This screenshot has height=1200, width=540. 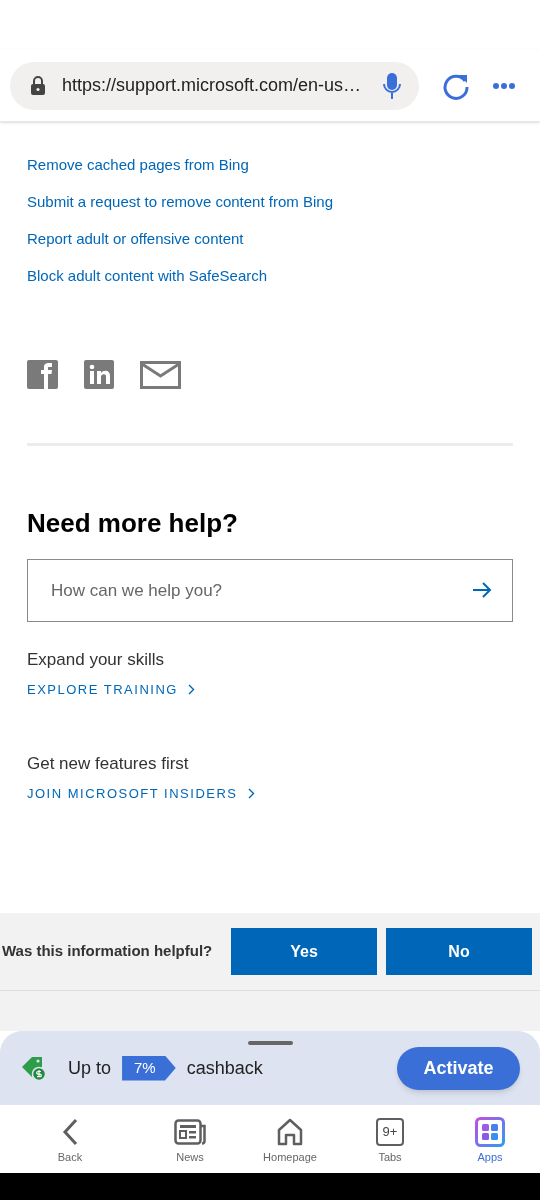 I want to click on related-link: Submit a request to remove content from Bing, so click(x=180, y=202).